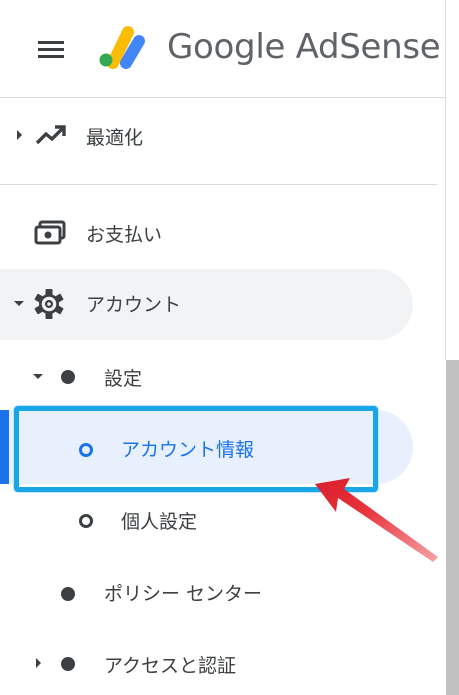 The image size is (459, 695). Describe the element at coordinates (445, 180) in the screenshot. I see `header-border` at that location.